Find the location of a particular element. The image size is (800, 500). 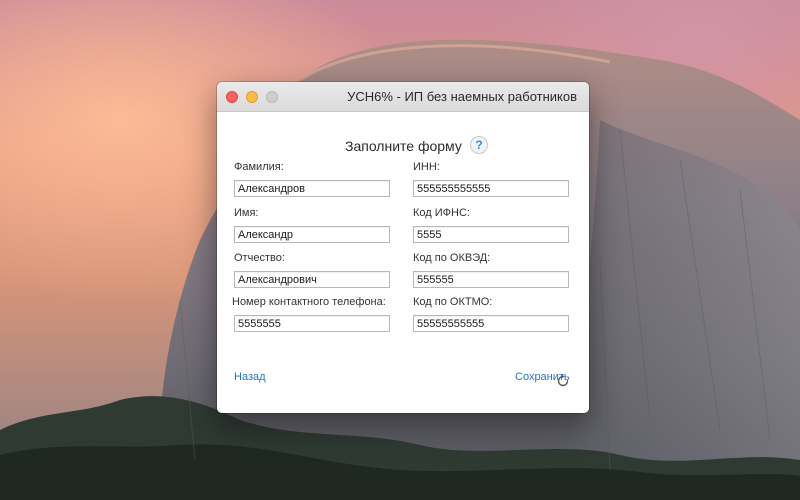

back-link: Назад is located at coordinates (250, 377).